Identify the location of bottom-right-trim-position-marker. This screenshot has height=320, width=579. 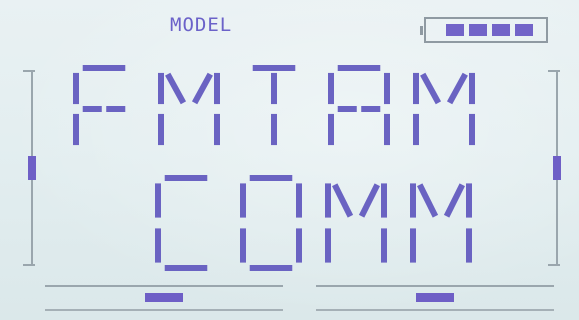
(435, 297).